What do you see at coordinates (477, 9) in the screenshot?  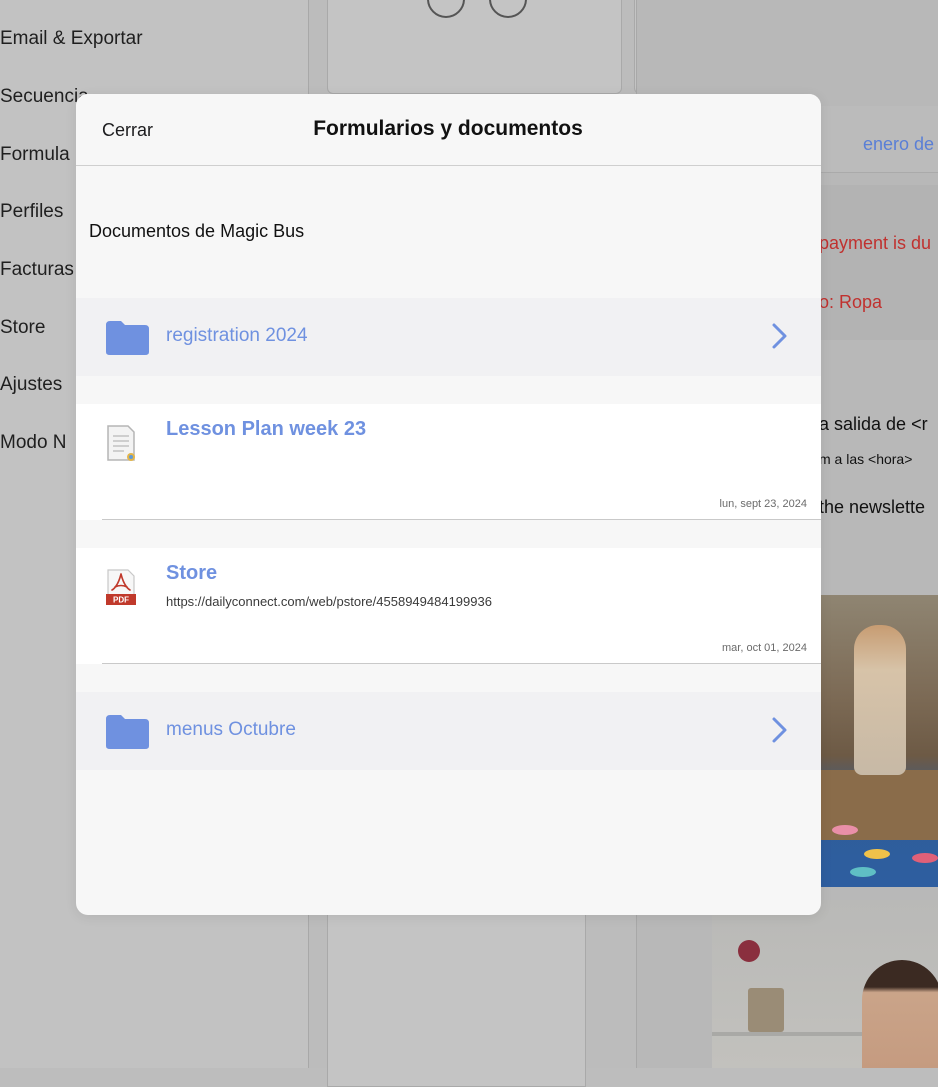 I see `avatar-icons` at bounding box center [477, 9].